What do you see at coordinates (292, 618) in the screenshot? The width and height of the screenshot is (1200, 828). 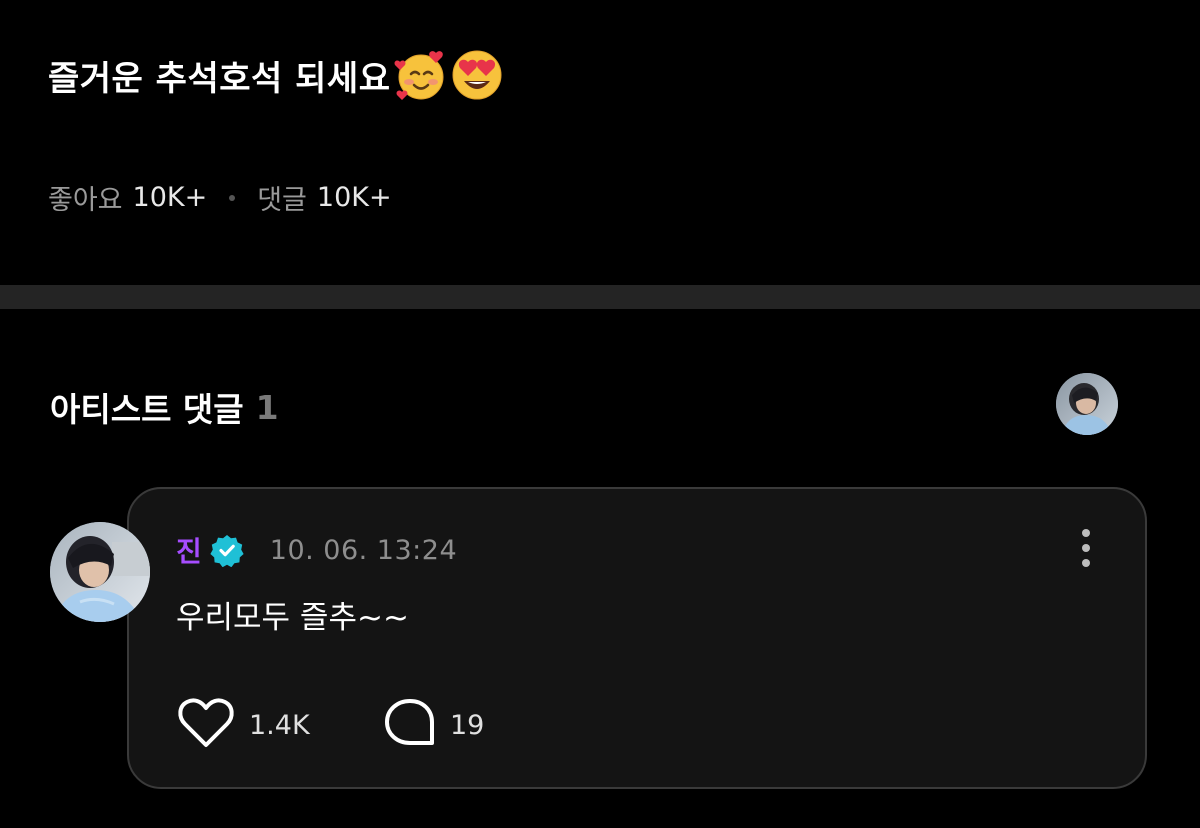 I see `comment-body: 우리모두 즐추~~` at bounding box center [292, 618].